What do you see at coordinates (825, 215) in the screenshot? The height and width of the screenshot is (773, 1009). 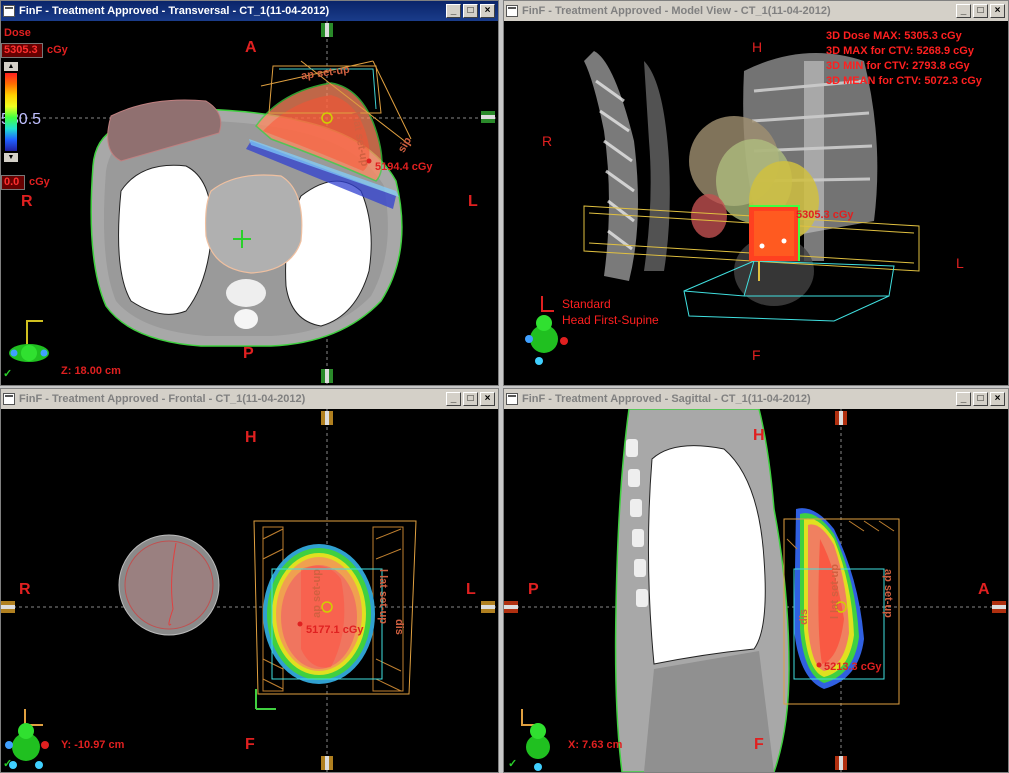 I see `dose-point-label: 5305.3 cGy` at bounding box center [825, 215].